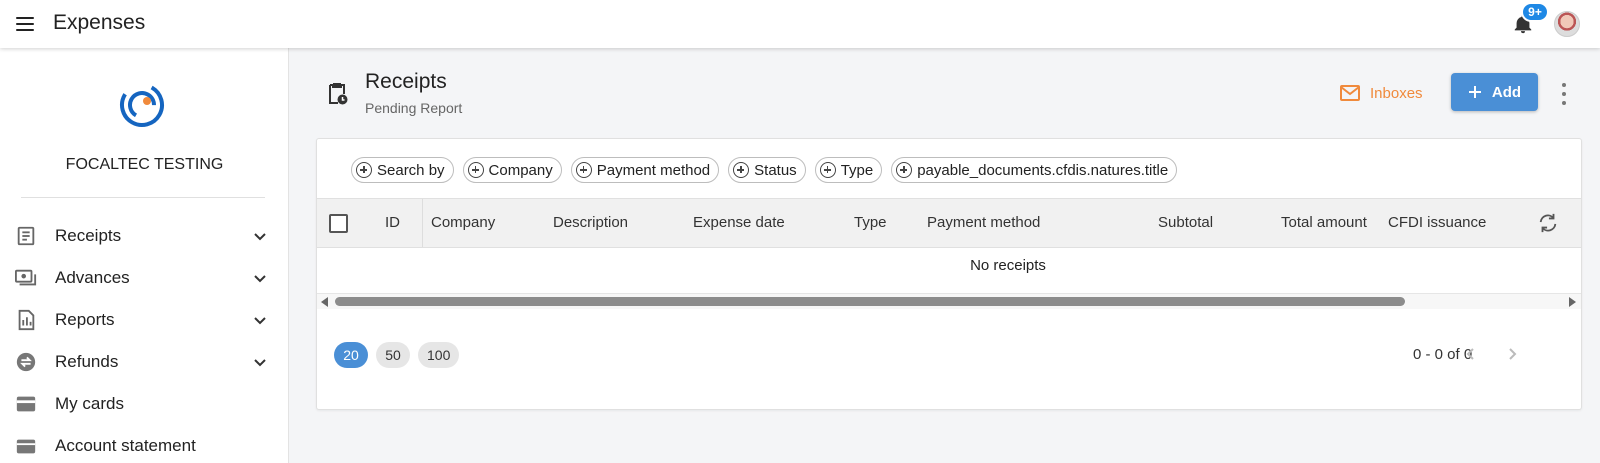 The width and height of the screenshot is (1600, 463). Describe the element at coordinates (144, 404) in the screenshot. I see `sidebar-item-my-cards: My cards` at that location.